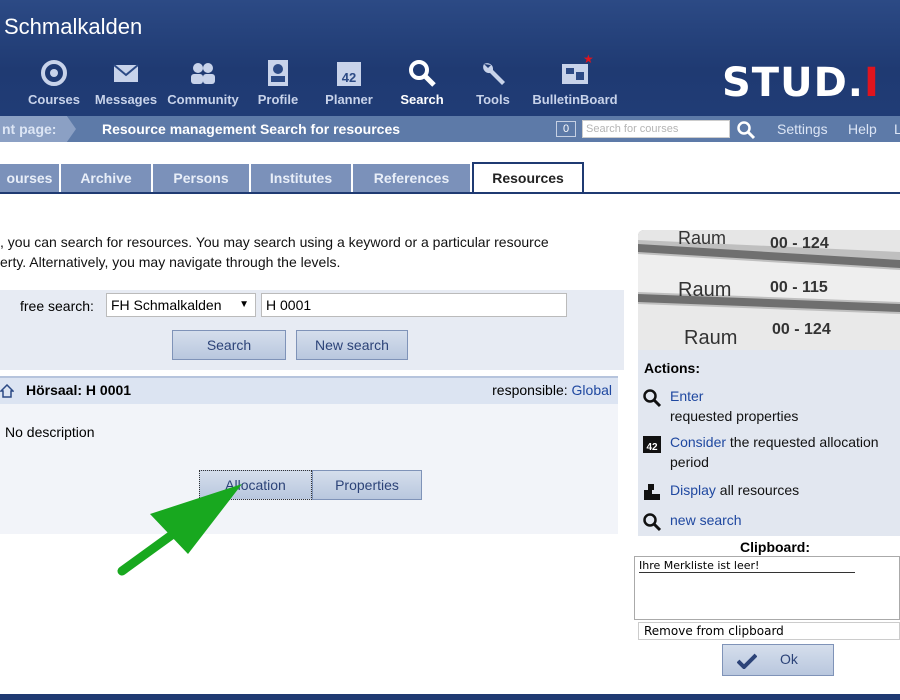 Image resolution: width=900 pixels, height=700 pixels. I want to click on enter-text: requested properties, so click(734, 416).